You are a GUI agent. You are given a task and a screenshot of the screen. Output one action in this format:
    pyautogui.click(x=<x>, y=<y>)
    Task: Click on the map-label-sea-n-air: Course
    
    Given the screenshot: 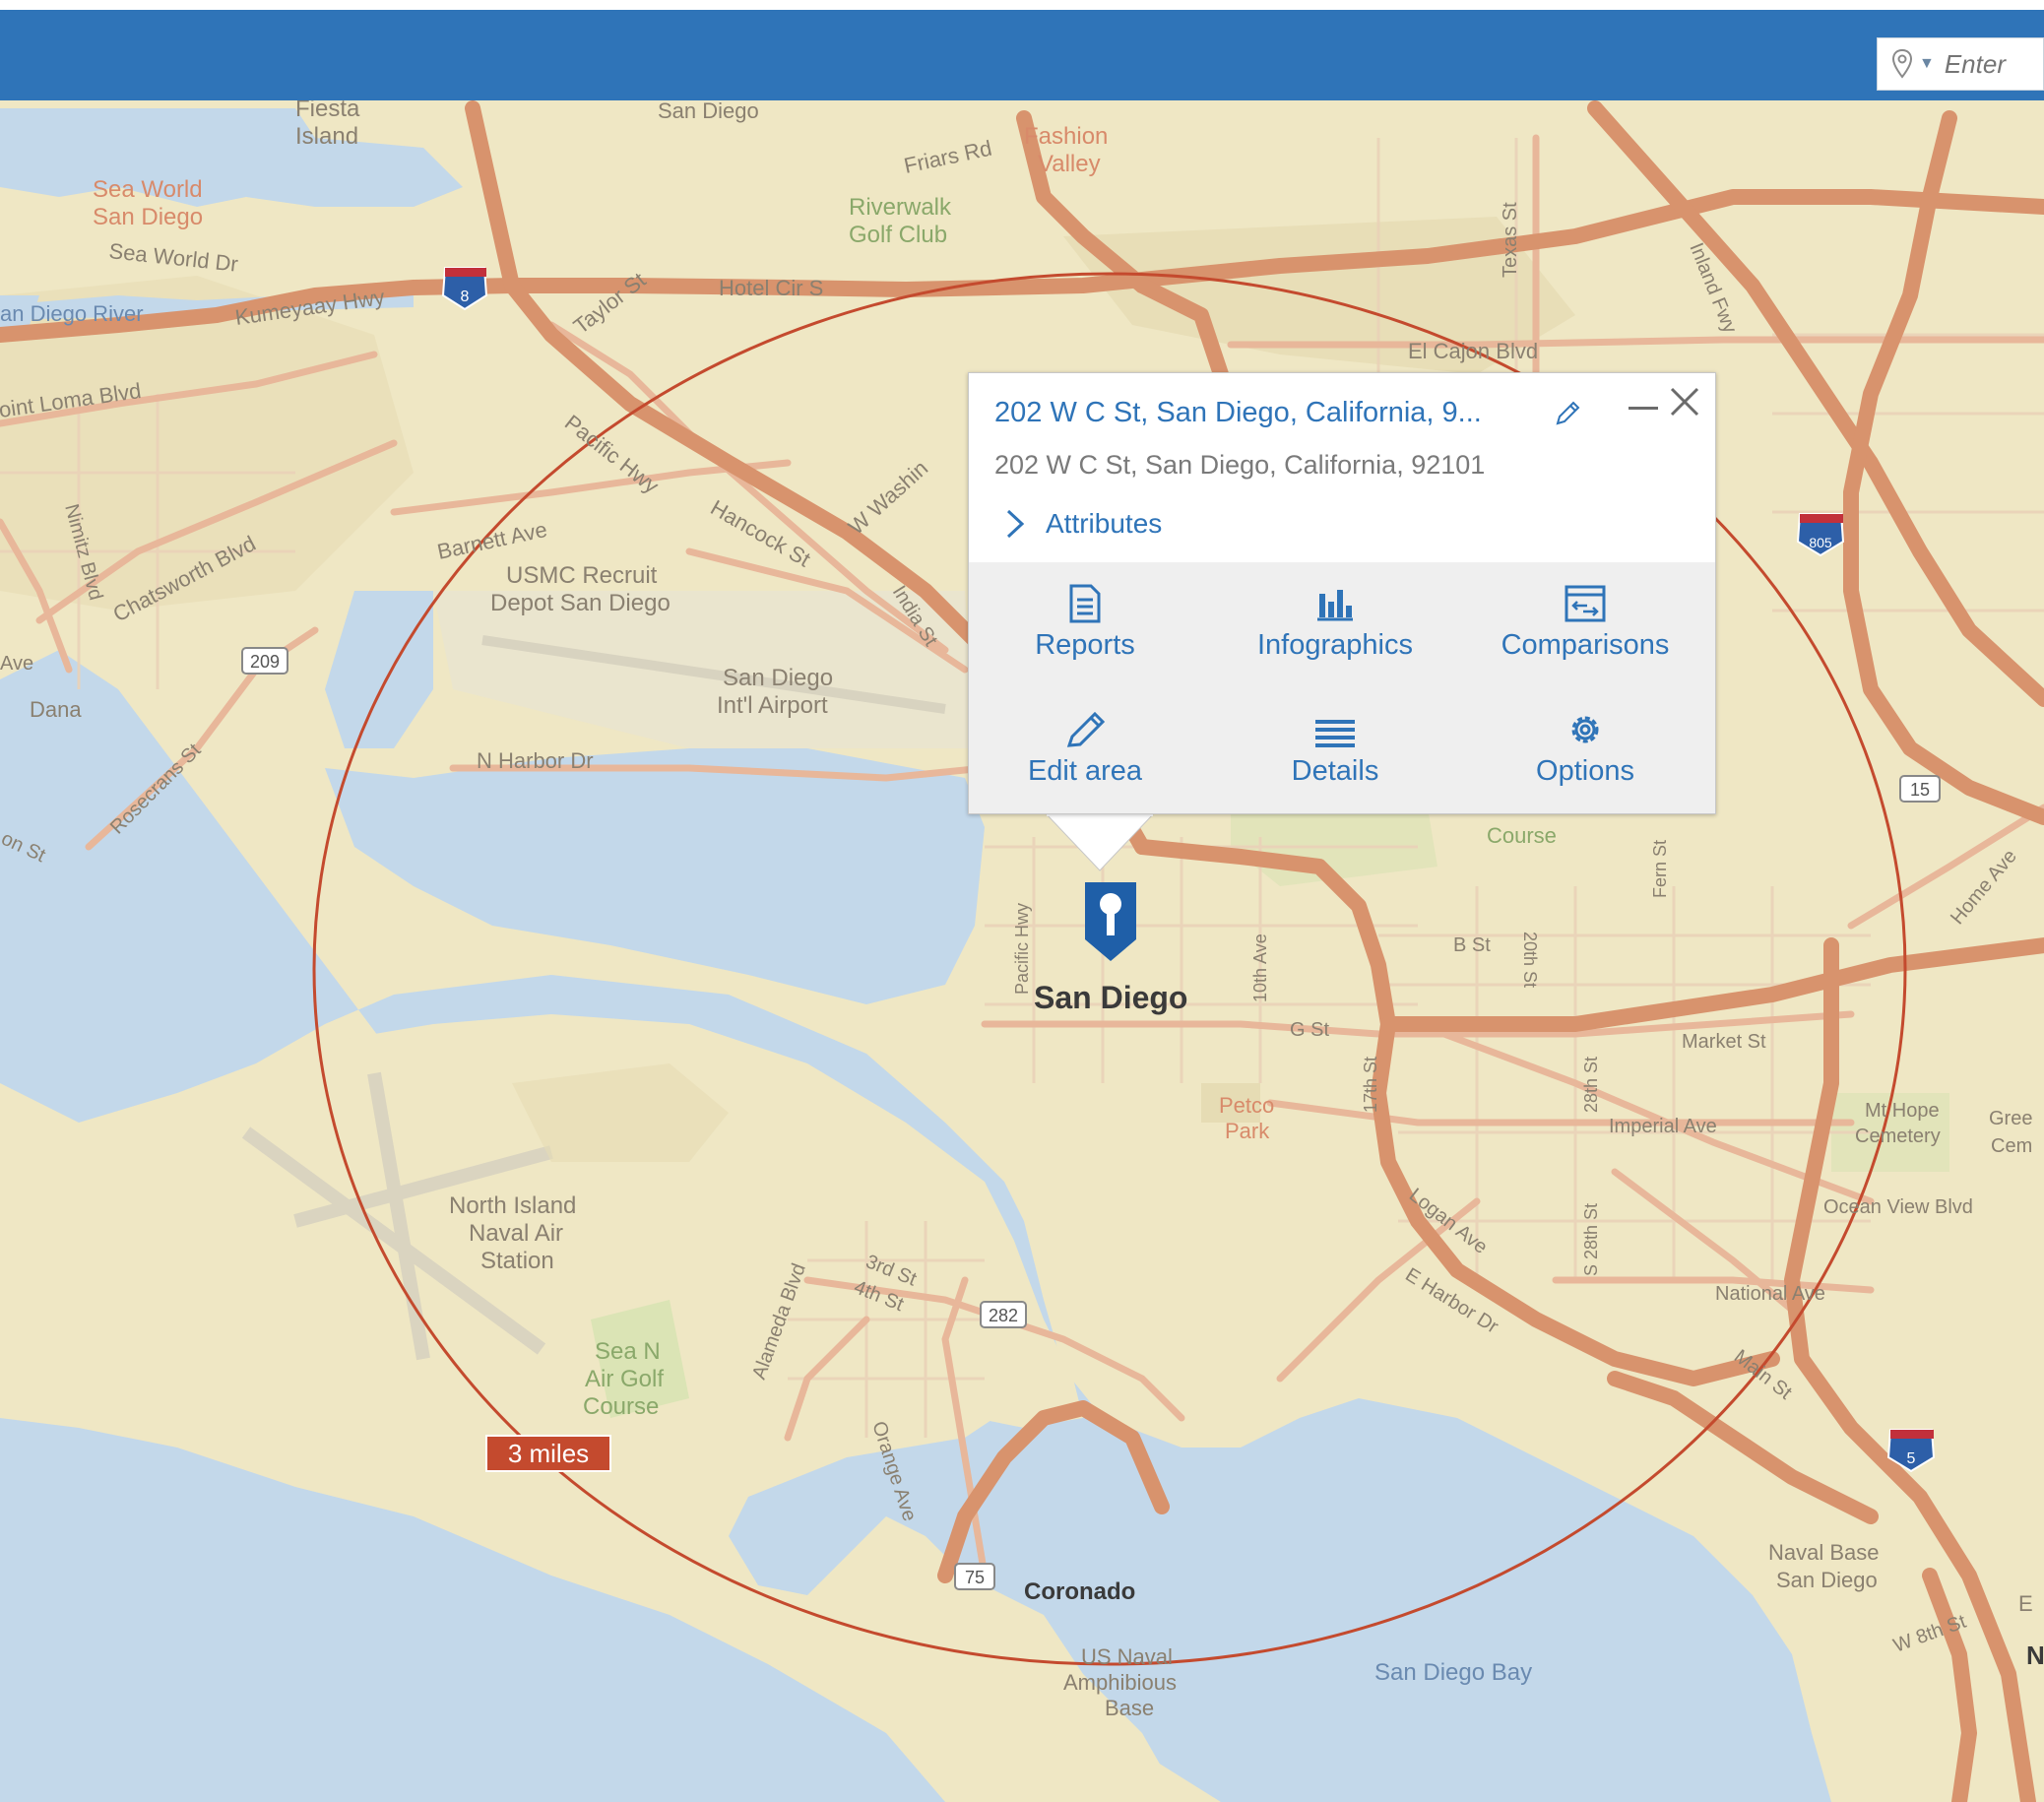 What is the action you would take?
    pyautogui.click(x=621, y=1406)
    